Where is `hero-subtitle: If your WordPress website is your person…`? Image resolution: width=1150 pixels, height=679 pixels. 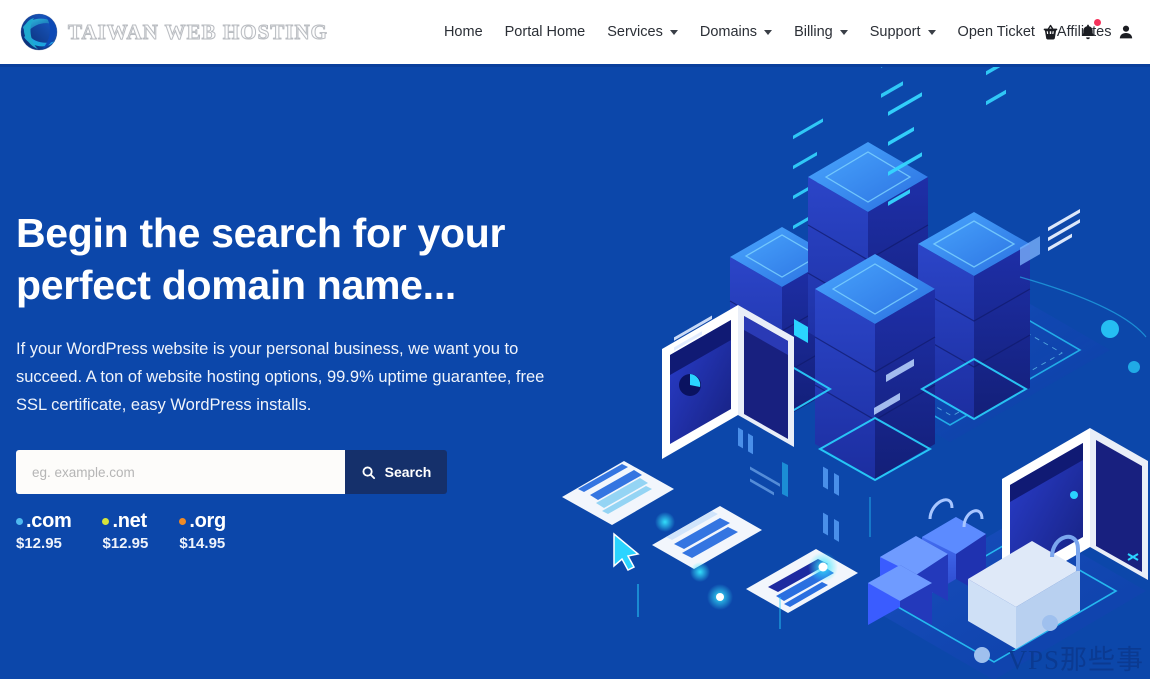
hero-subtitle: If your WordPress website is your person… is located at coordinates (280, 377).